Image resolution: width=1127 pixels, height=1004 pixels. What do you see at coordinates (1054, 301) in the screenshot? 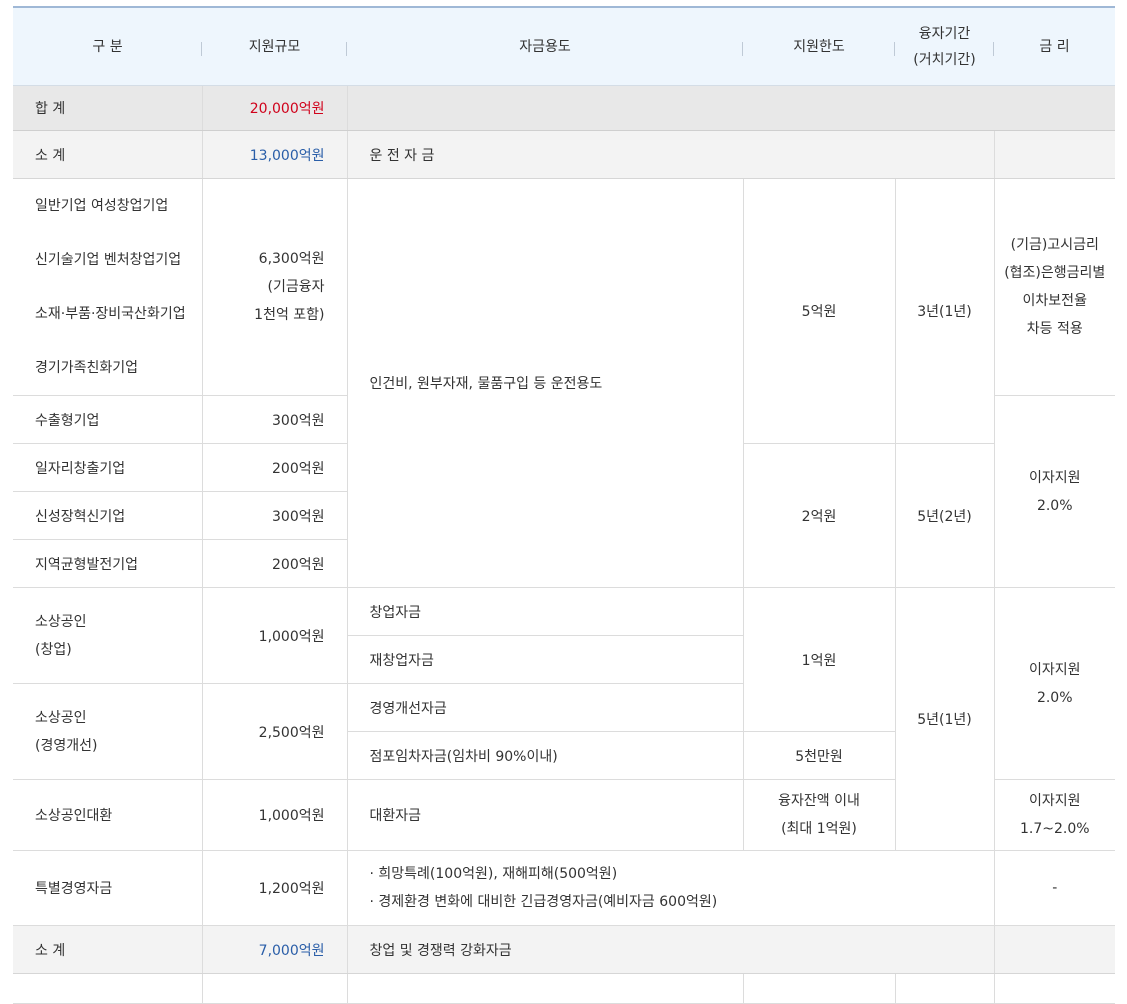
I see `group1-rate-line3: 이차보전율` at bounding box center [1054, 301].